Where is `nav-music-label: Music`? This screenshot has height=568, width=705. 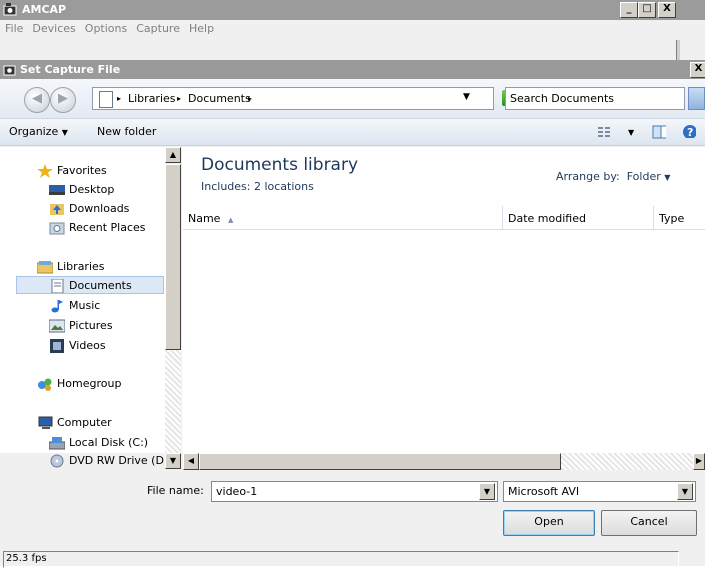
nav-music-label: Music is located at coordinates (85, 305).